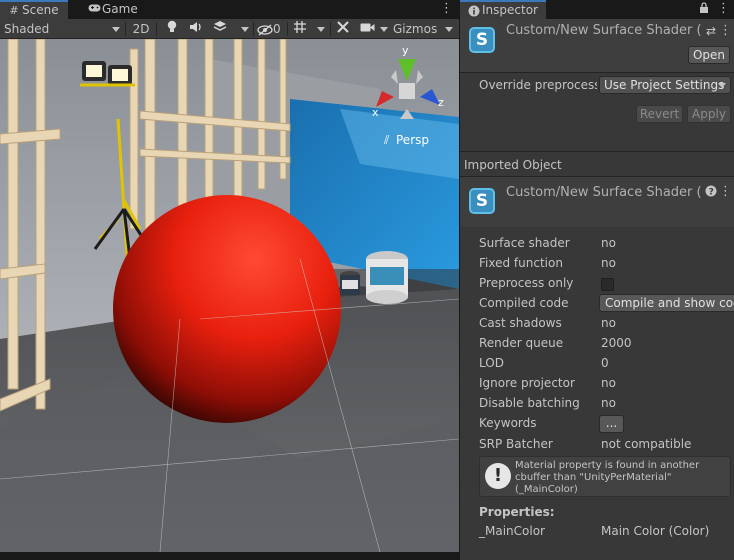 This screenshot has width=734, height=560. Describe the element at coordinates (597, 202) in the screenshot. I see `imported-object-header: S Custom/New Surface Shader ( ? ⋮` at that location.